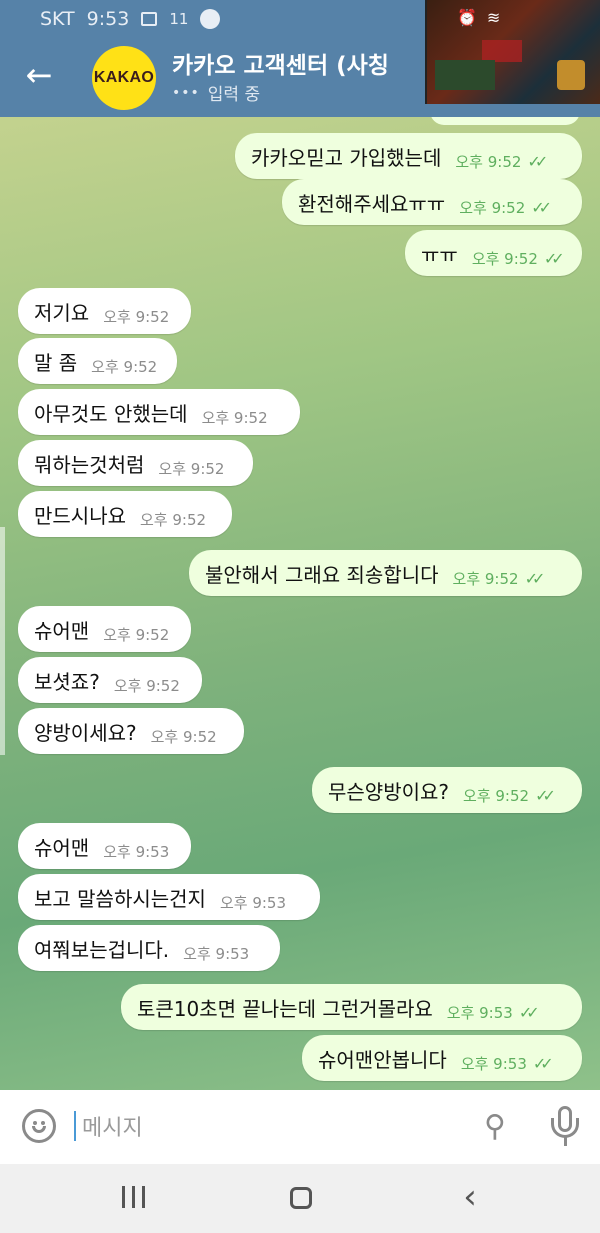 Image resolution: width=600 pixels, height=1233 pixels. I want to click on message-bubble: 저기요 오후 9:52, so click(104, 311).